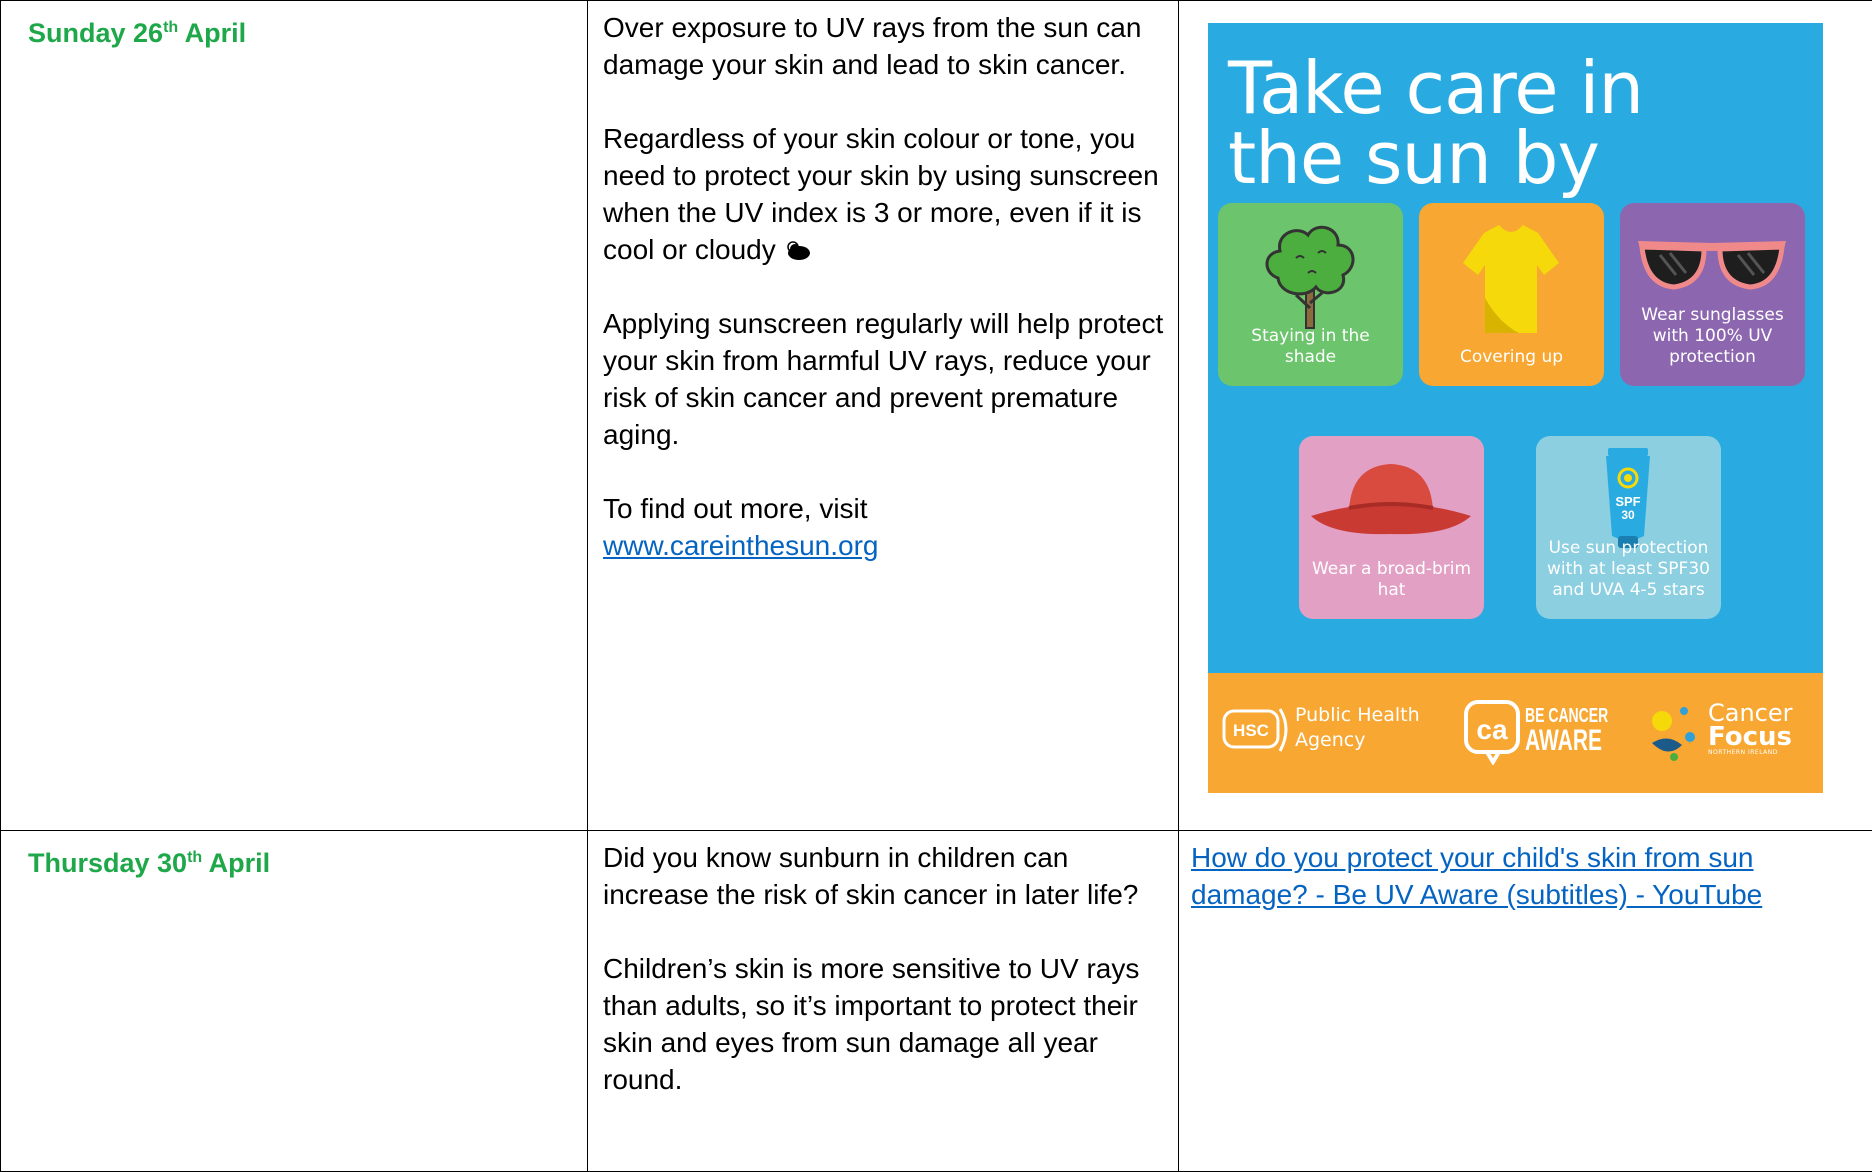  Describe the element at coordinates (1511, 357) in the screenshot. I see `tile-caption: Covering up` at that location.